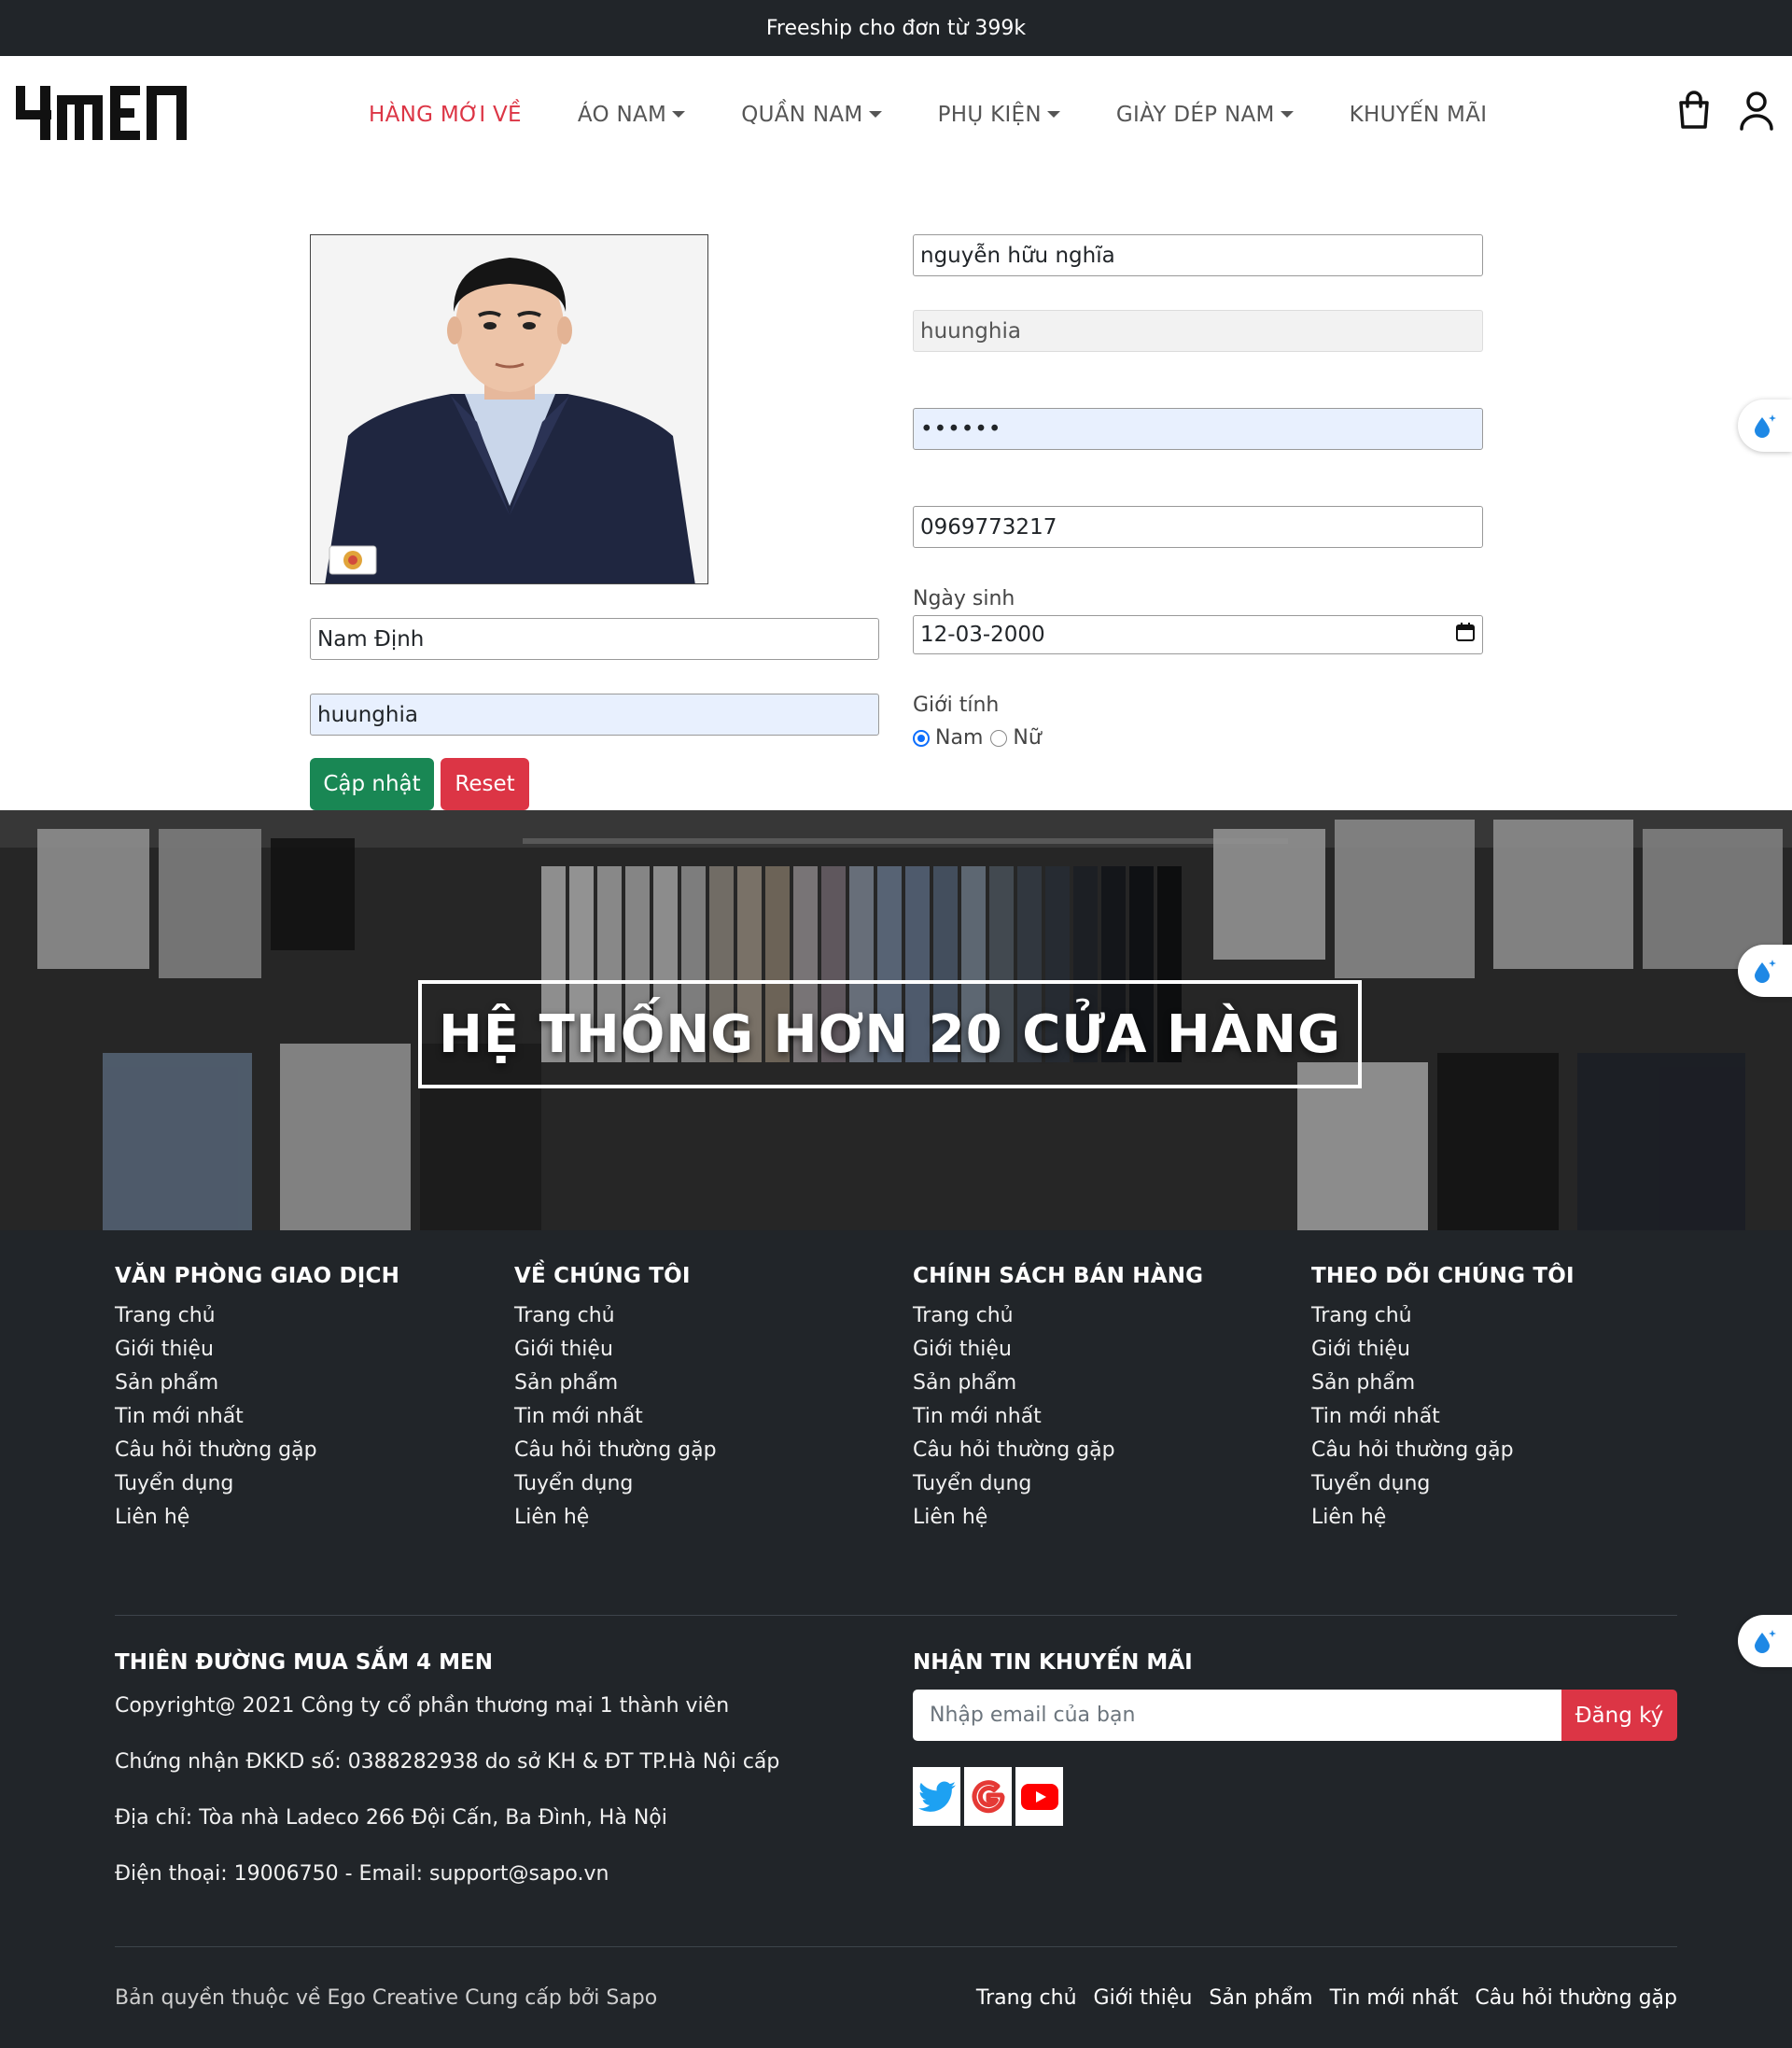 This screenshot has height=2048, width=1792. I want to click on gender-radio-nam, so click(921, 738).